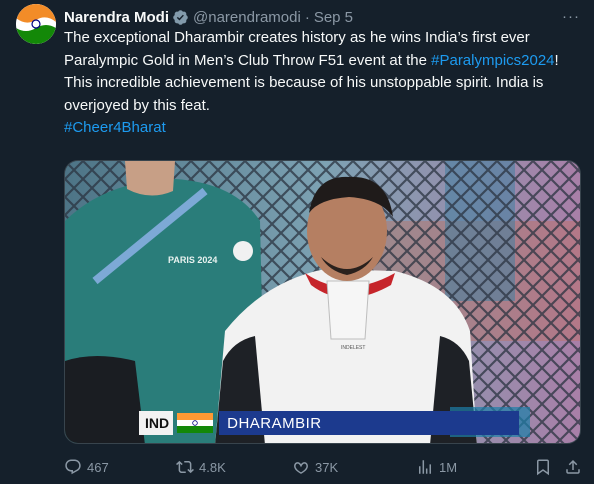  Describe the element at coordinates (333, 17) in the screenshot. I see `tweet-date: Sep 5` at that location.